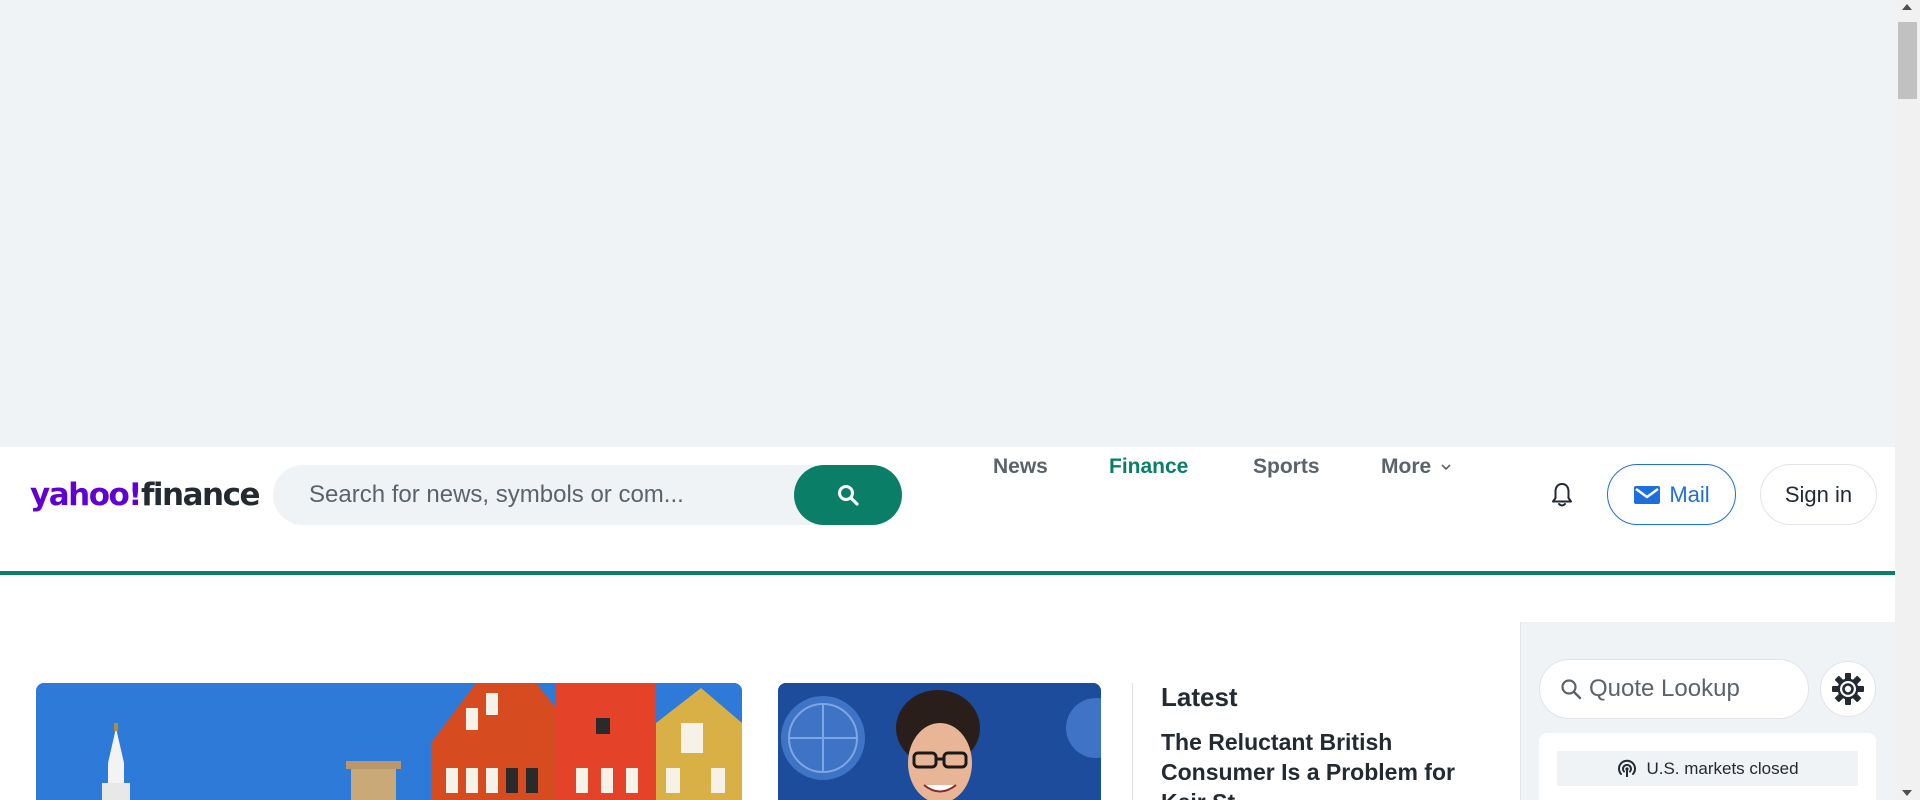 The width and height of the screenshot is (1920, 800). I want to click on search-icon, so click(848, 495).